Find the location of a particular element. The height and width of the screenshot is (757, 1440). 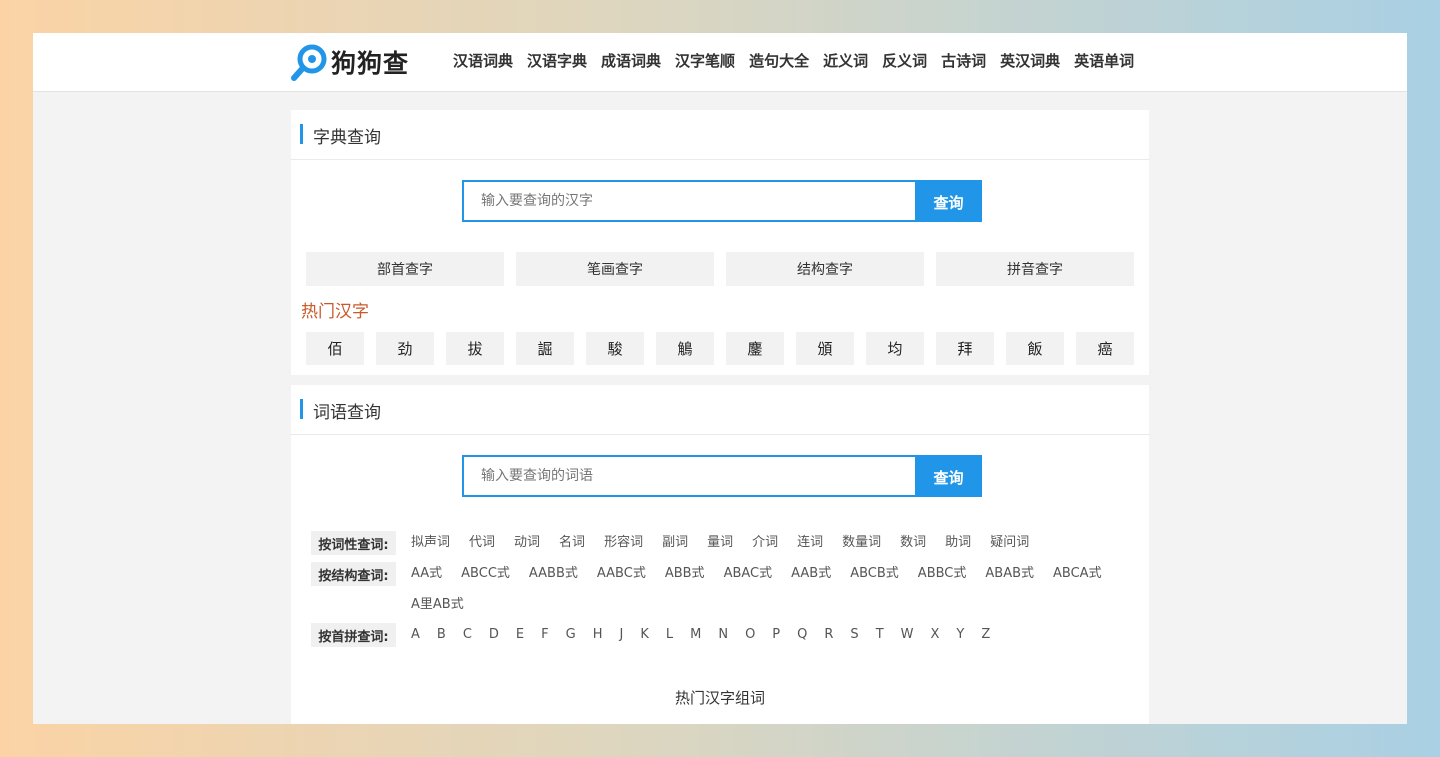

card-header: 词语查询 is located at coordinates (720, 410).